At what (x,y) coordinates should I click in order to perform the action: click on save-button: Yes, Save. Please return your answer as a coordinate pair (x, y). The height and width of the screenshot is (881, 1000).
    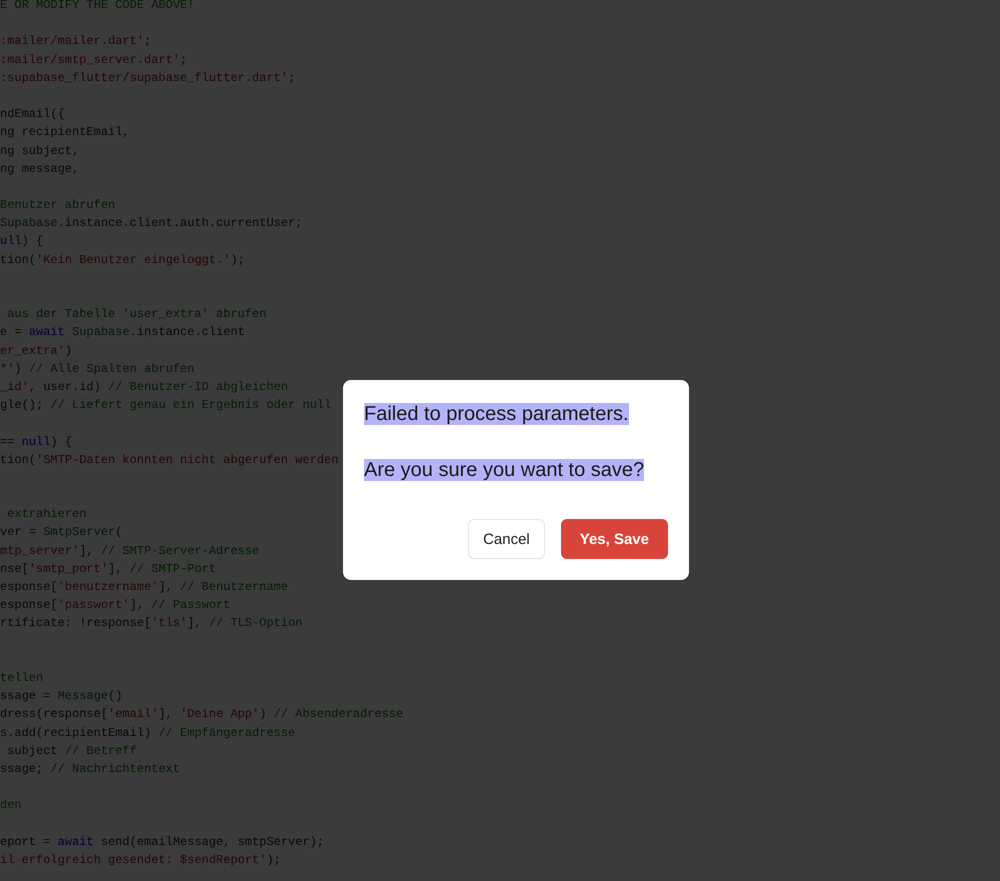
    Looking at the image, I should click on (614, 539).